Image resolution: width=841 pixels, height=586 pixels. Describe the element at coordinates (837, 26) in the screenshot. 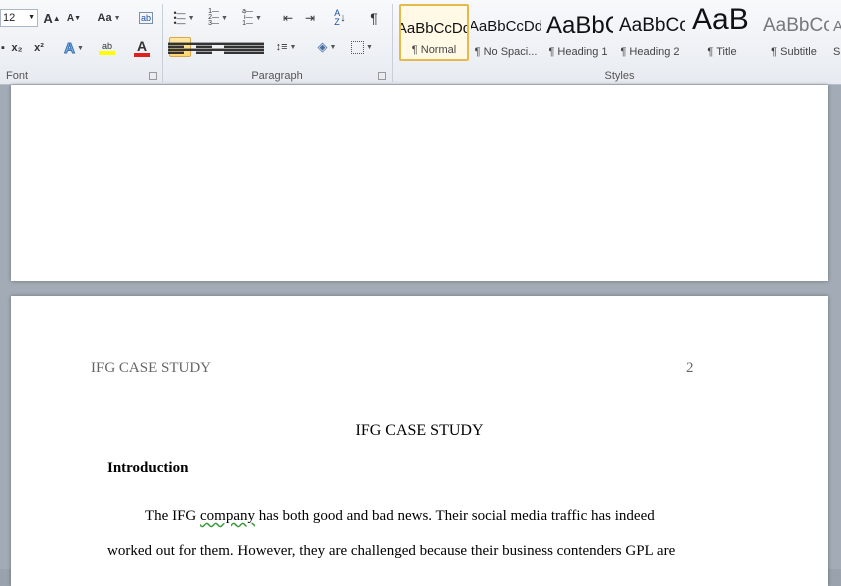

I see `style-sample: A` at that location.